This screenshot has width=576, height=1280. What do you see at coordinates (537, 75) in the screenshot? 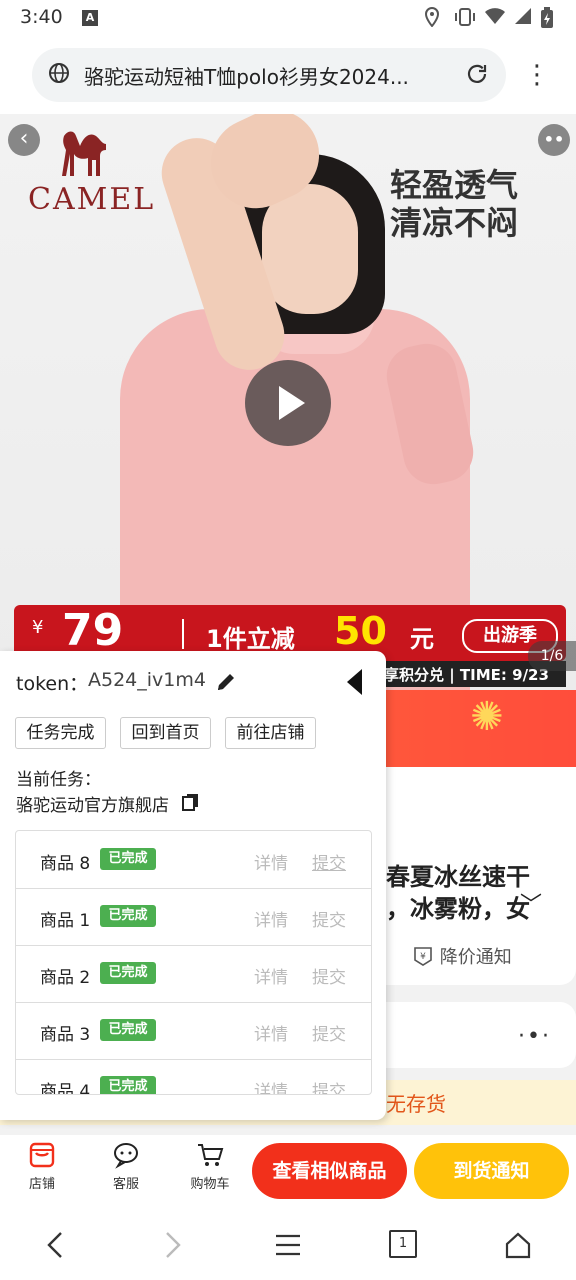
I see `browser-menu-button: ⋮` at bounding box center [537, 75].